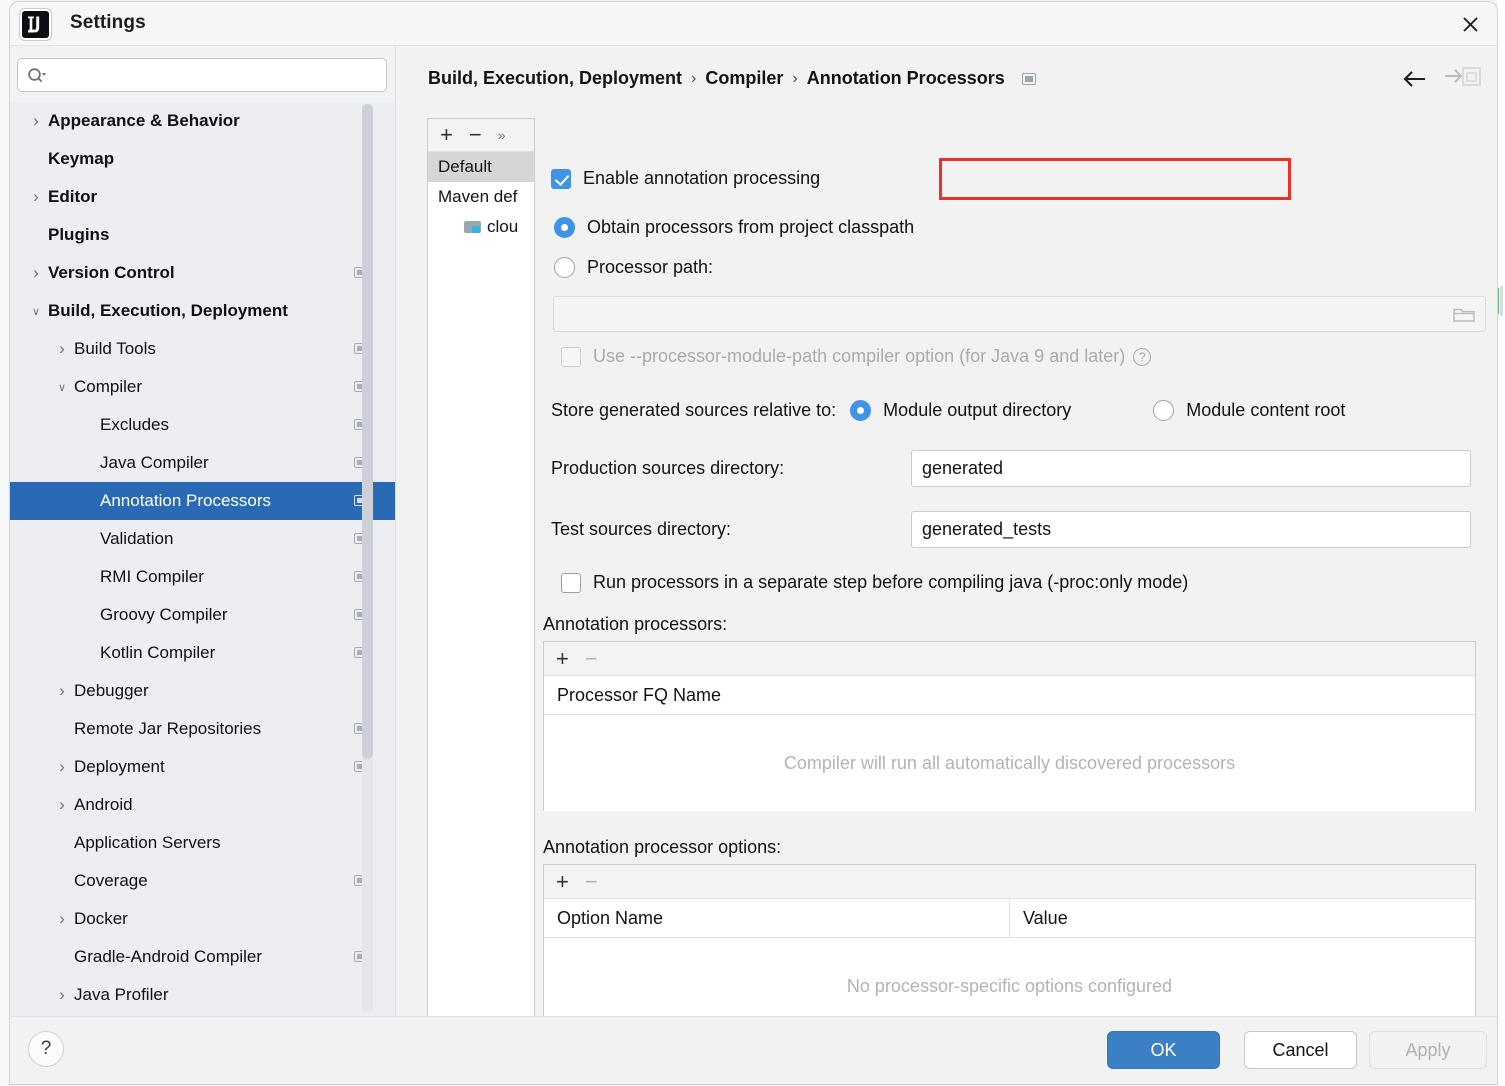  Describe the element at coordinates (202, 615) in the screenshot. I see `sidebar-item-groovy-compiler: Groovy Compiler` at that location.